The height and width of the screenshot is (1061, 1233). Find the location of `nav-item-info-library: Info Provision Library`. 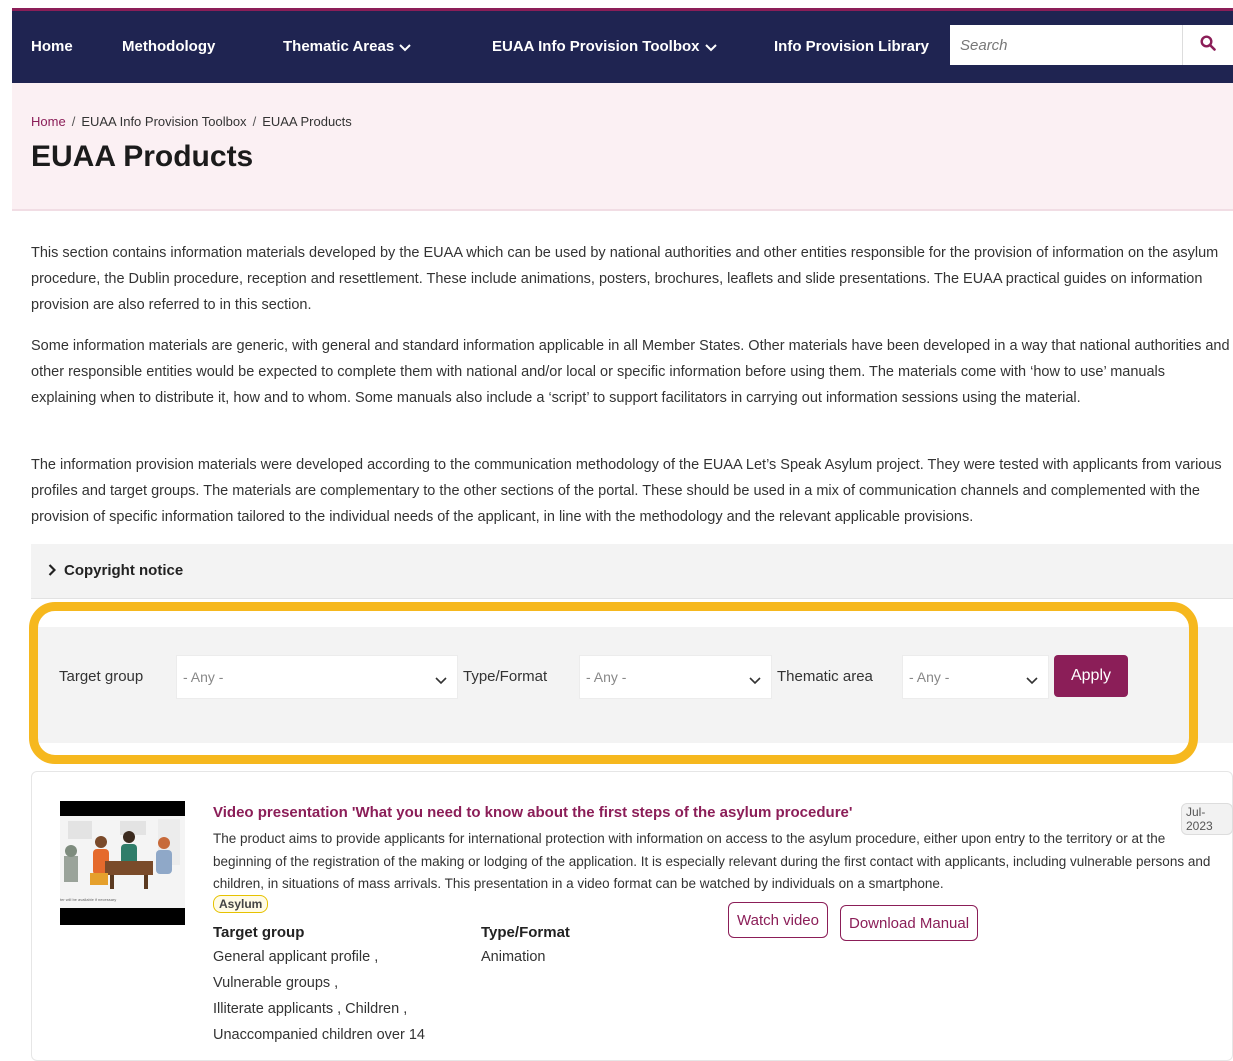

nav-item-info-library: Info Provision Library is located at coordinates (851, 46).